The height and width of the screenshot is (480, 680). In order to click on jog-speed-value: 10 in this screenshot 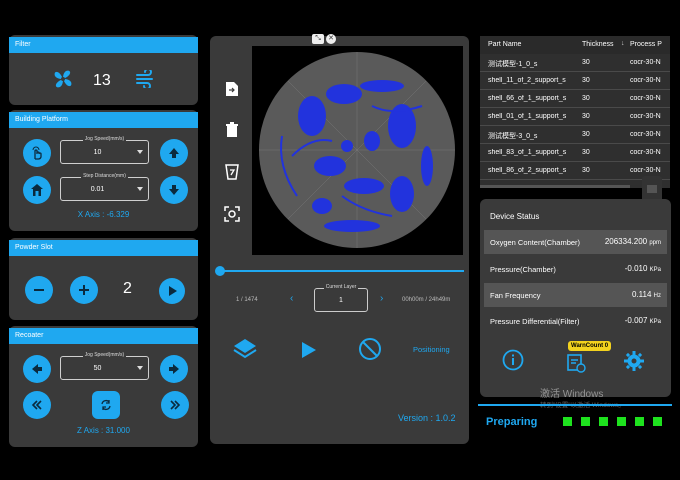, I will do `click(97, 152)`.